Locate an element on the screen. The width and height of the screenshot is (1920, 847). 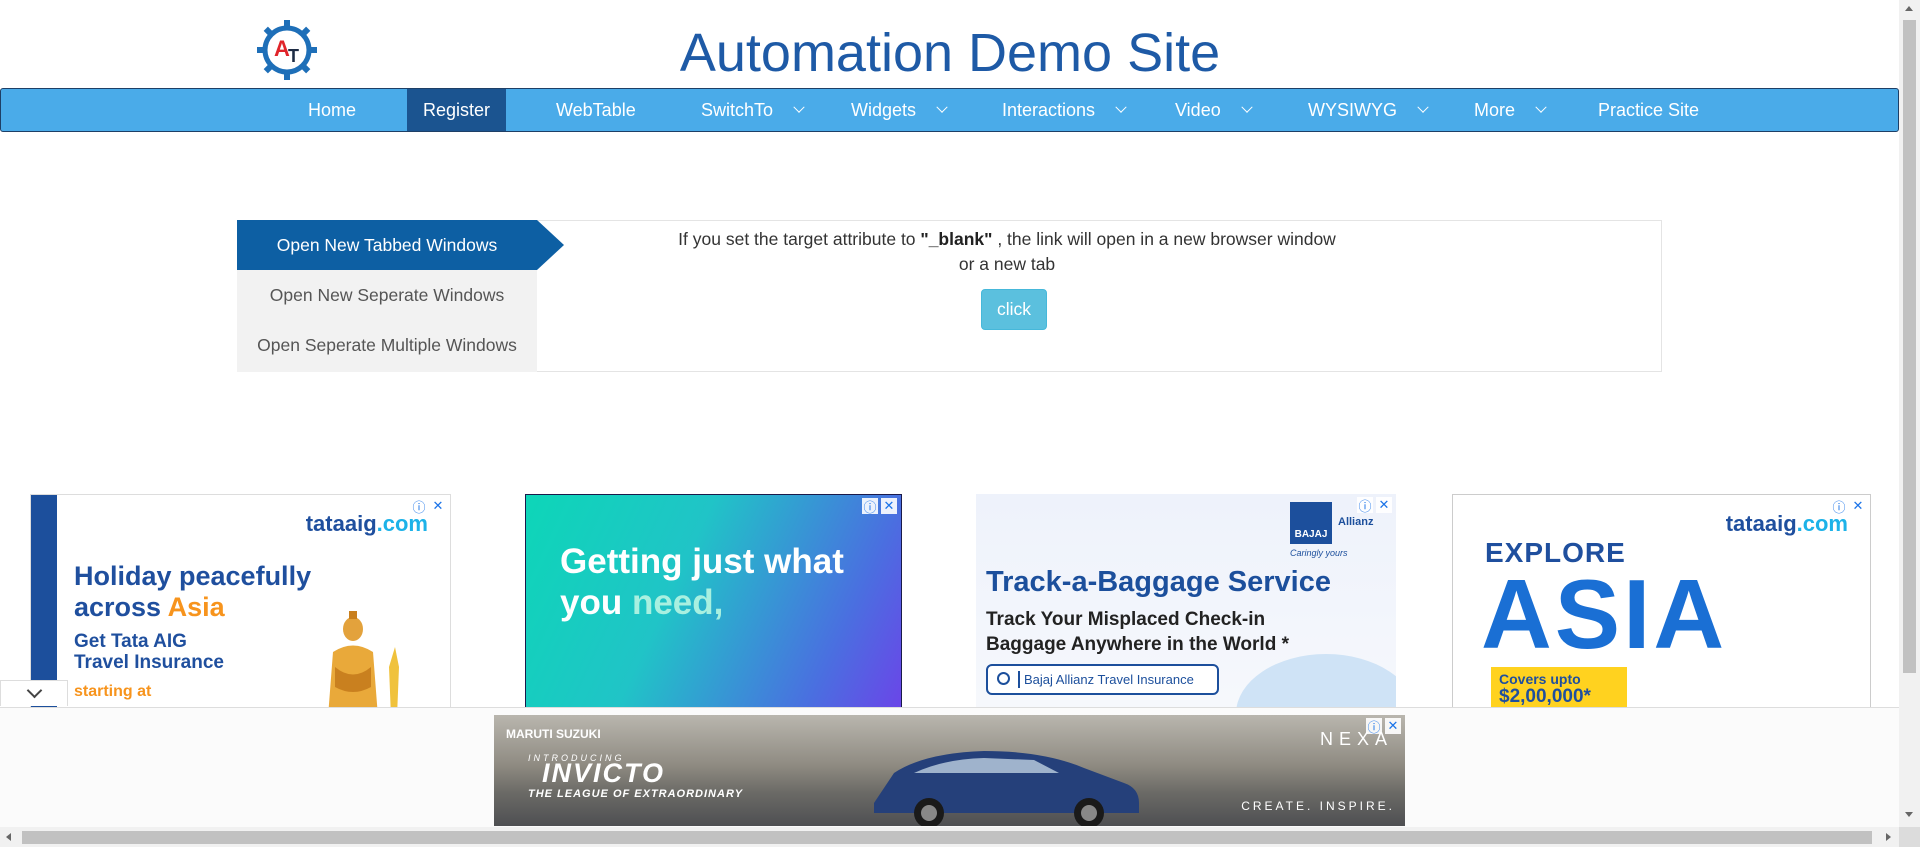
ad-sub-line-1: Get Tata AIG is located at coordinates (130, 641).